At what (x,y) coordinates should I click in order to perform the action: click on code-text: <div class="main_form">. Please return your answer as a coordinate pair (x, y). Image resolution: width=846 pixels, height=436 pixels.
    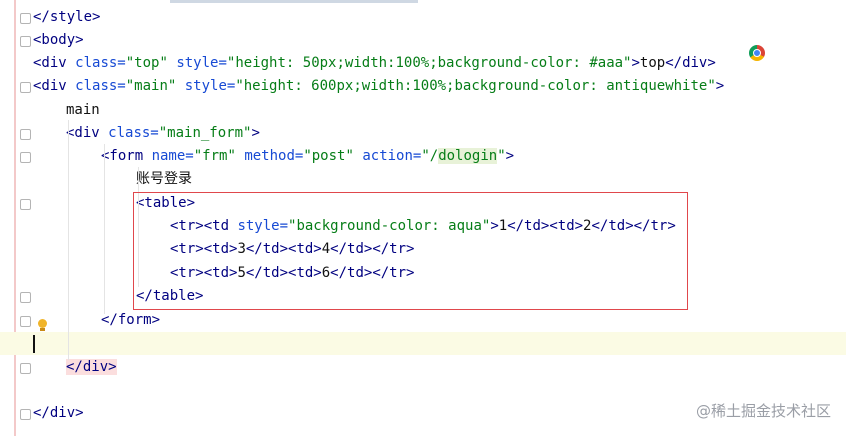
    Looking at the image, I should click on (163, 133).